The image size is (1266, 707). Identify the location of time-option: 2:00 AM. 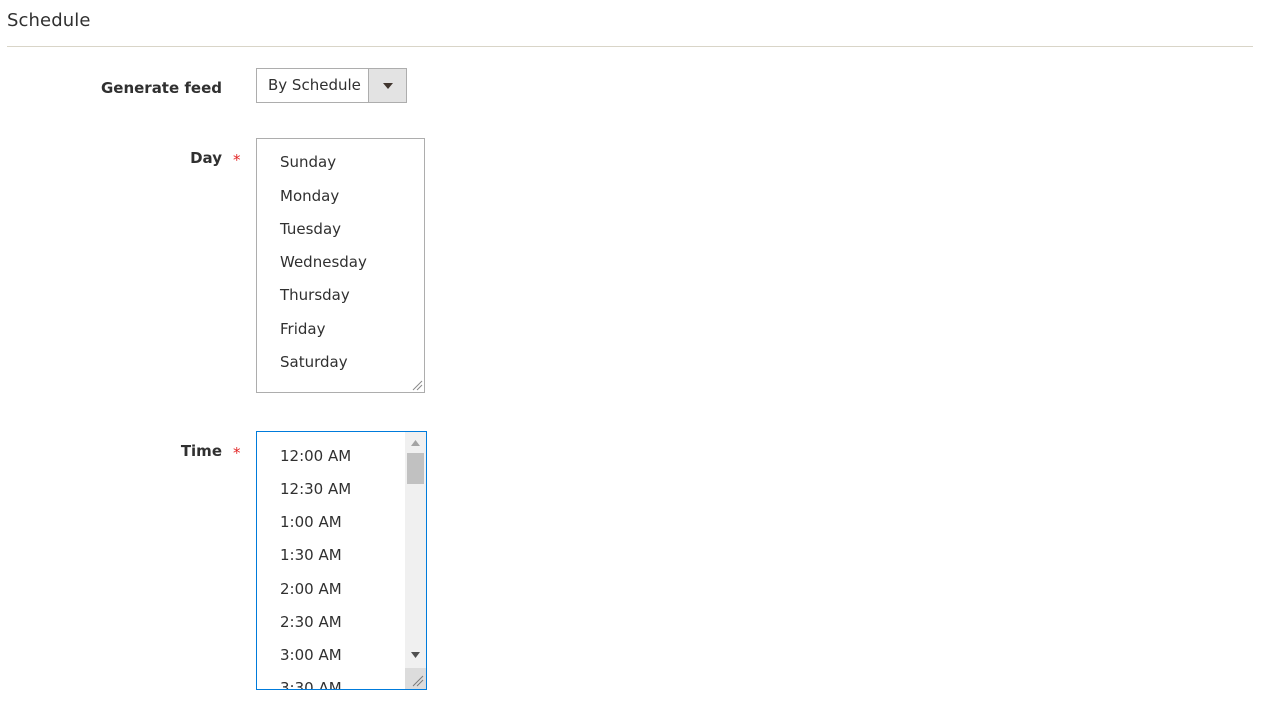
(311, 589).